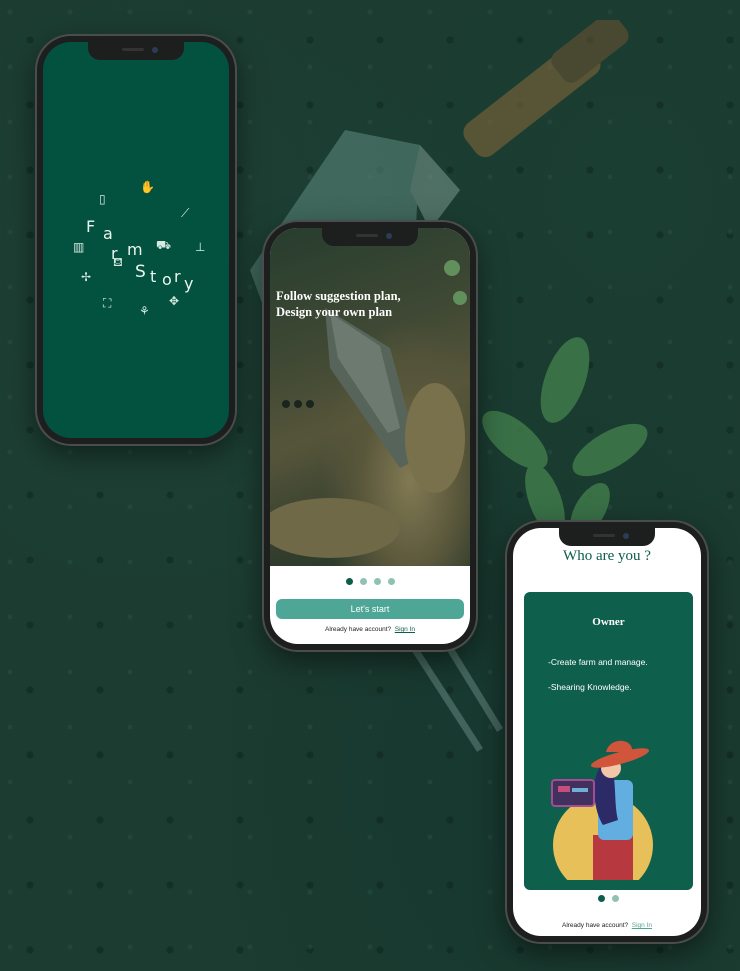 The height and width of the screenshot is (971, 740). Describe the element at coordinates (590, 687) in the screenshot. I see `role-card-bullet-2: -Shearing Knowledge.` at that location.